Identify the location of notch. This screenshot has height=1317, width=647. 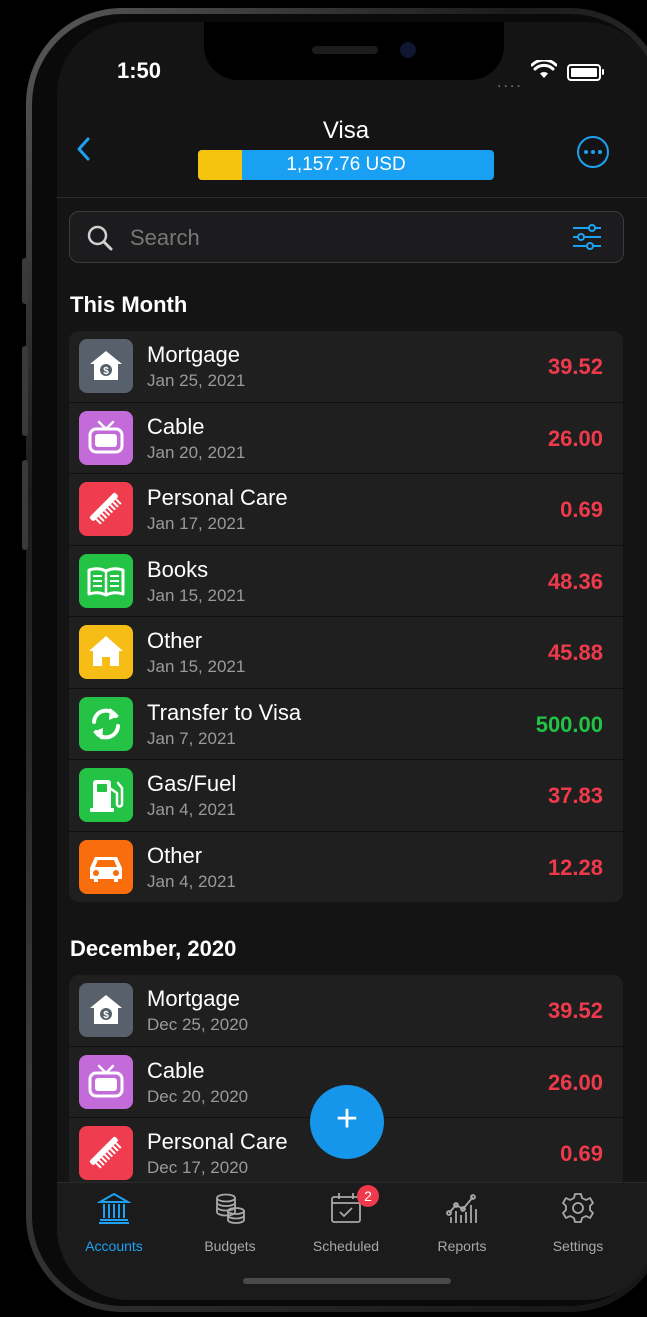
(354, 51).